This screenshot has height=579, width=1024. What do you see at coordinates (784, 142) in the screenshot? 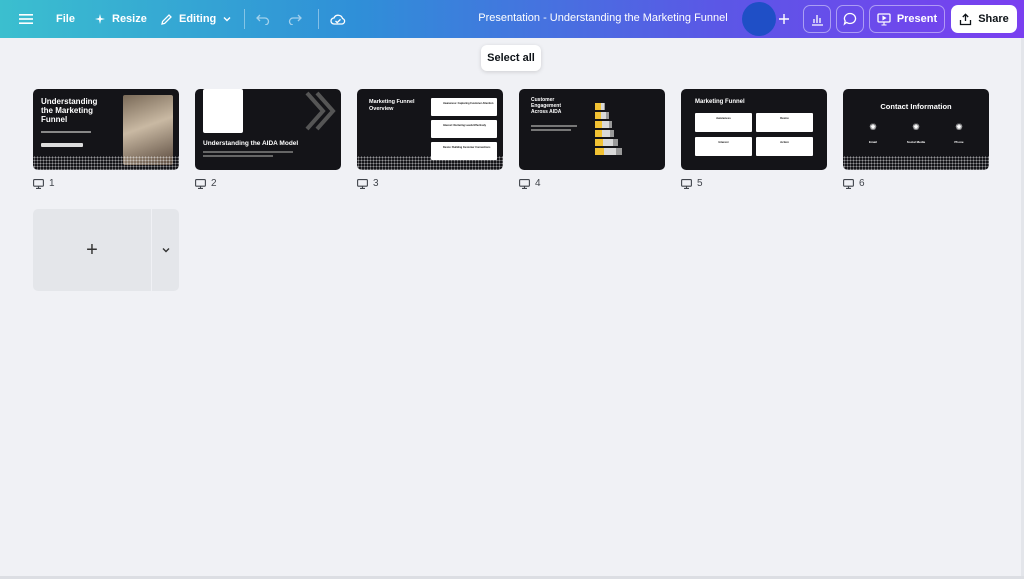
I see `box-title: Action` at bounding box center [784, 142].